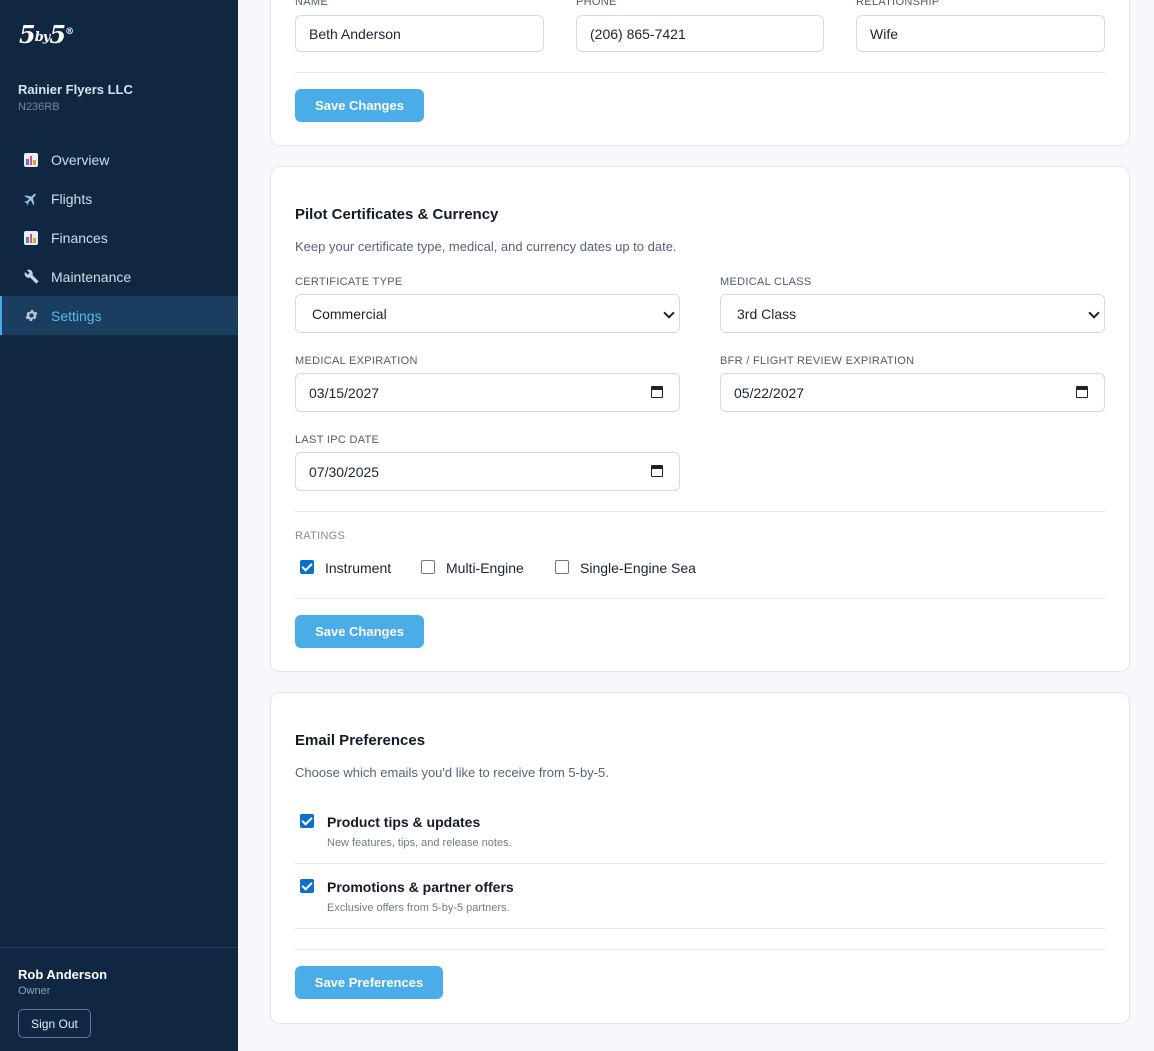  What do you see at coordinates (419, 33) in the screenshot?
I see `contact-name-input: Beth Anderson` at bounding box center [419, 33].